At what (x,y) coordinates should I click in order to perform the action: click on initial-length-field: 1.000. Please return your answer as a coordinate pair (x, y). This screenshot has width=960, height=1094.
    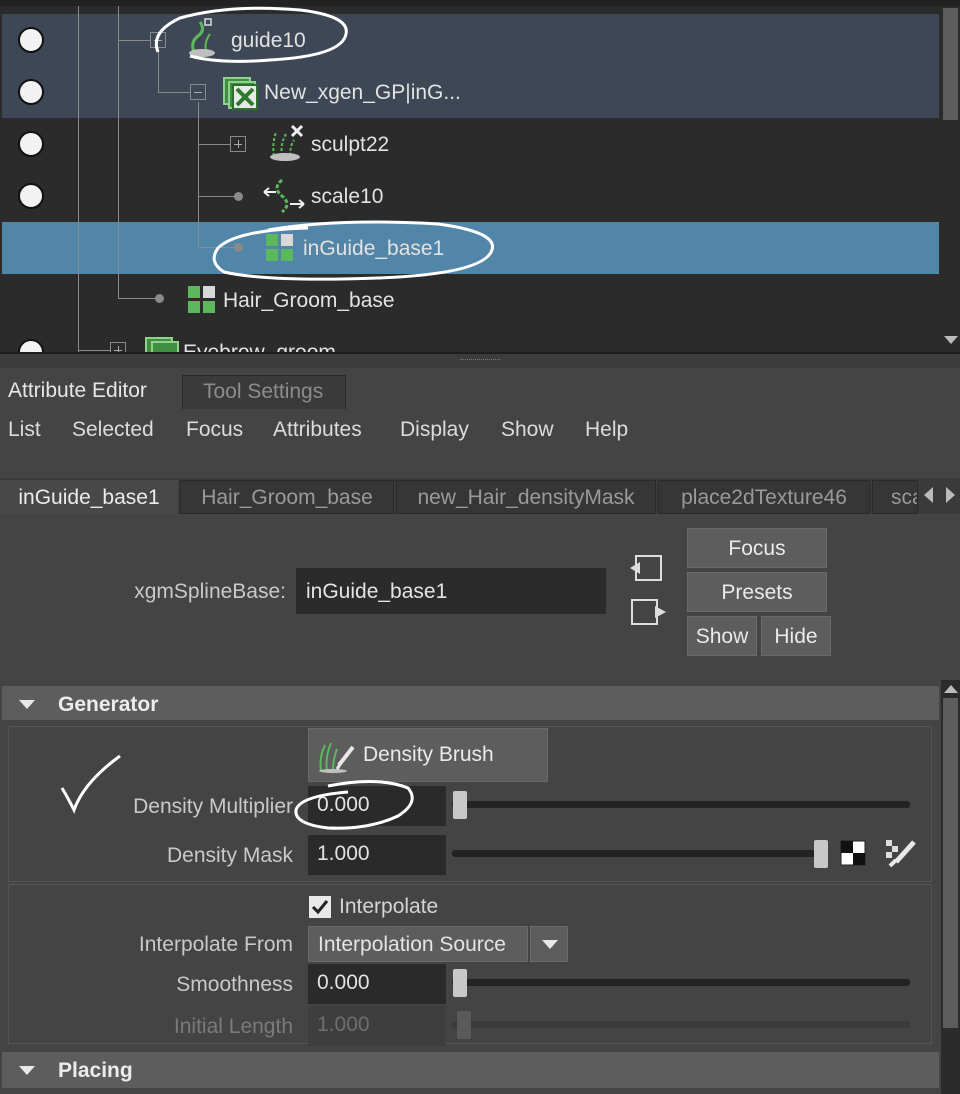
    Looking at the image, I should click on (377, 1026).